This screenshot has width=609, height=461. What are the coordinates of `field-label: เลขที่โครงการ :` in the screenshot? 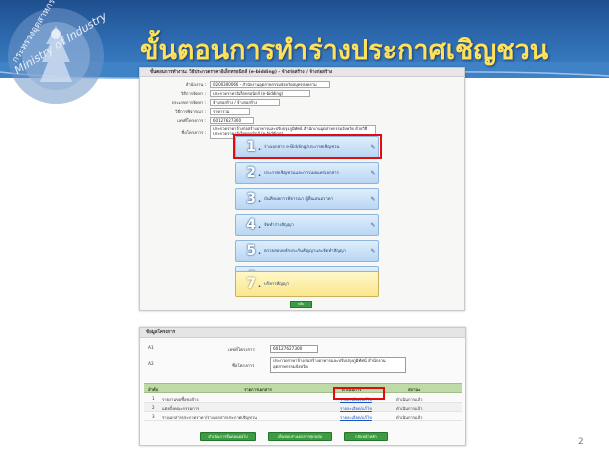 It's located at (191, 120).